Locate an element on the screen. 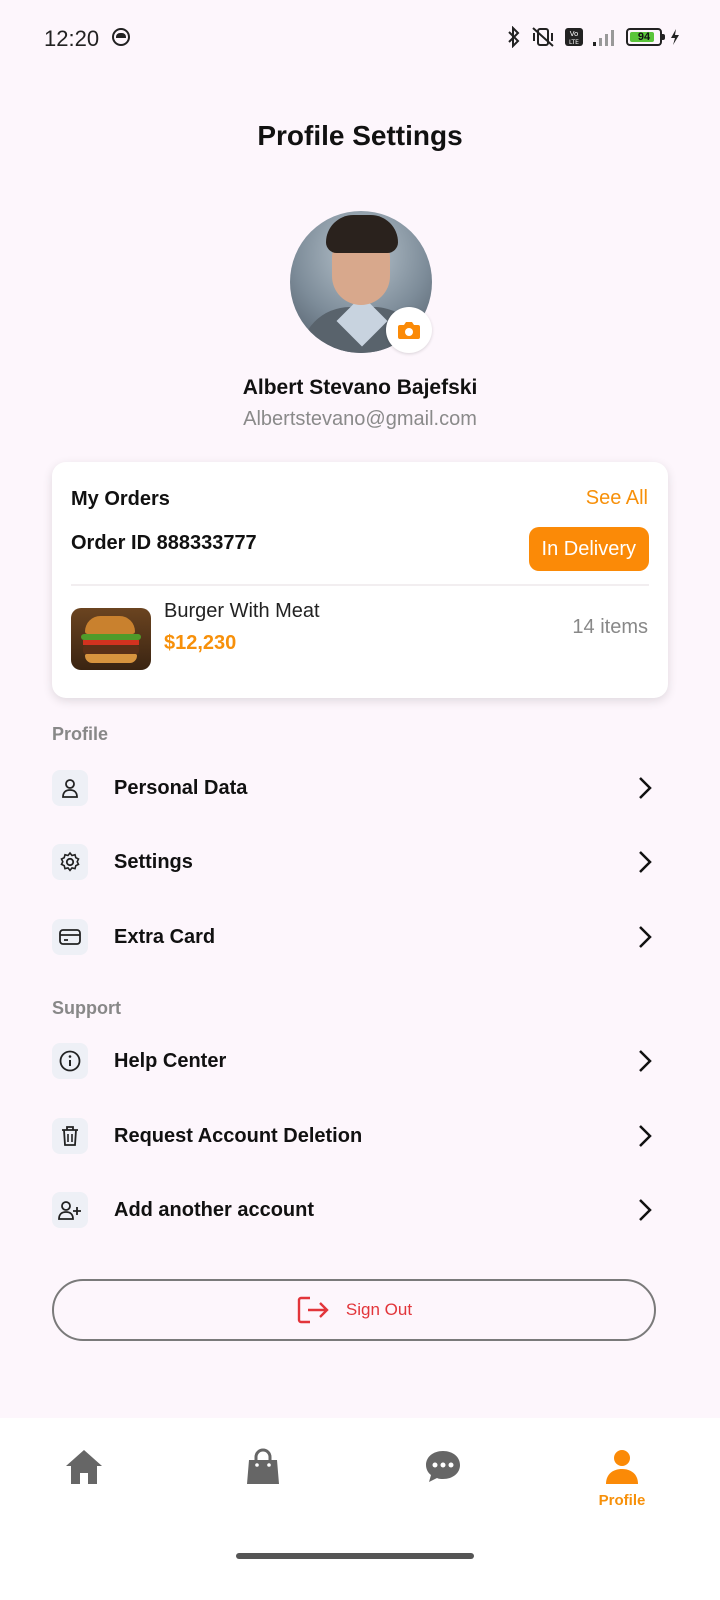 The image size is (720, 1600). sign-out-button: Sign Out is located at coordinates (354, 1310).